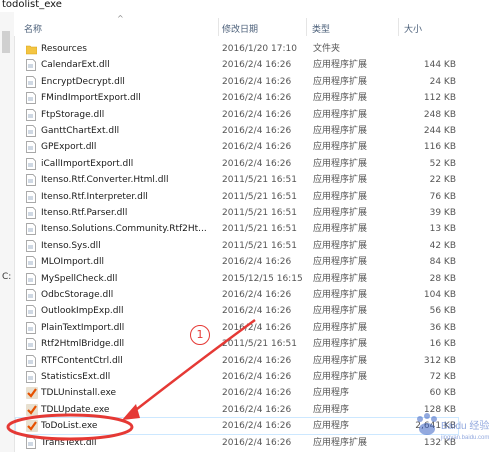 The image size is (500, 455). I want to click on file-size: 84 KB, so click(442, 262).